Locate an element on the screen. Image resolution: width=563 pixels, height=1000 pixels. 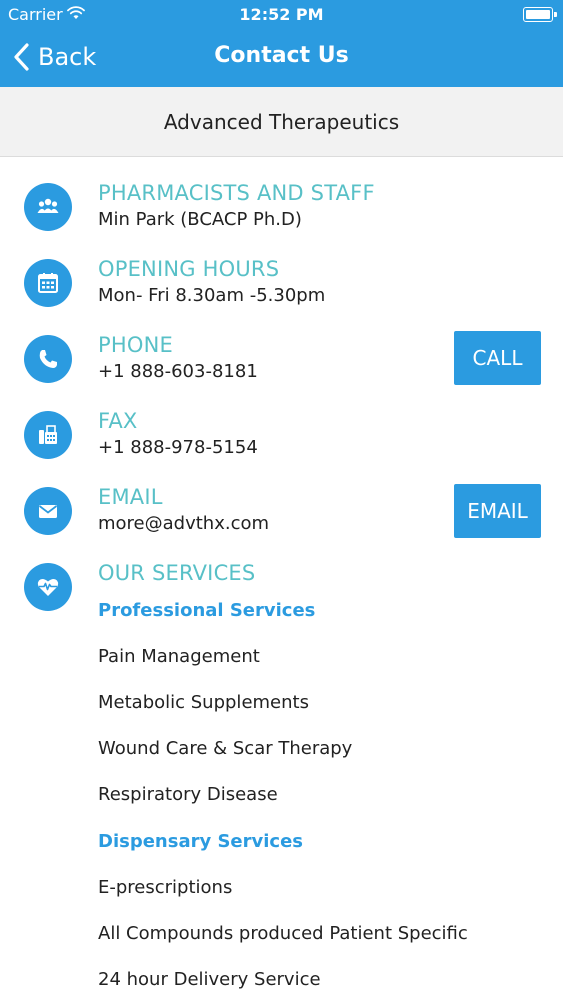
calendar-icon is located at coordinates (48, 283).